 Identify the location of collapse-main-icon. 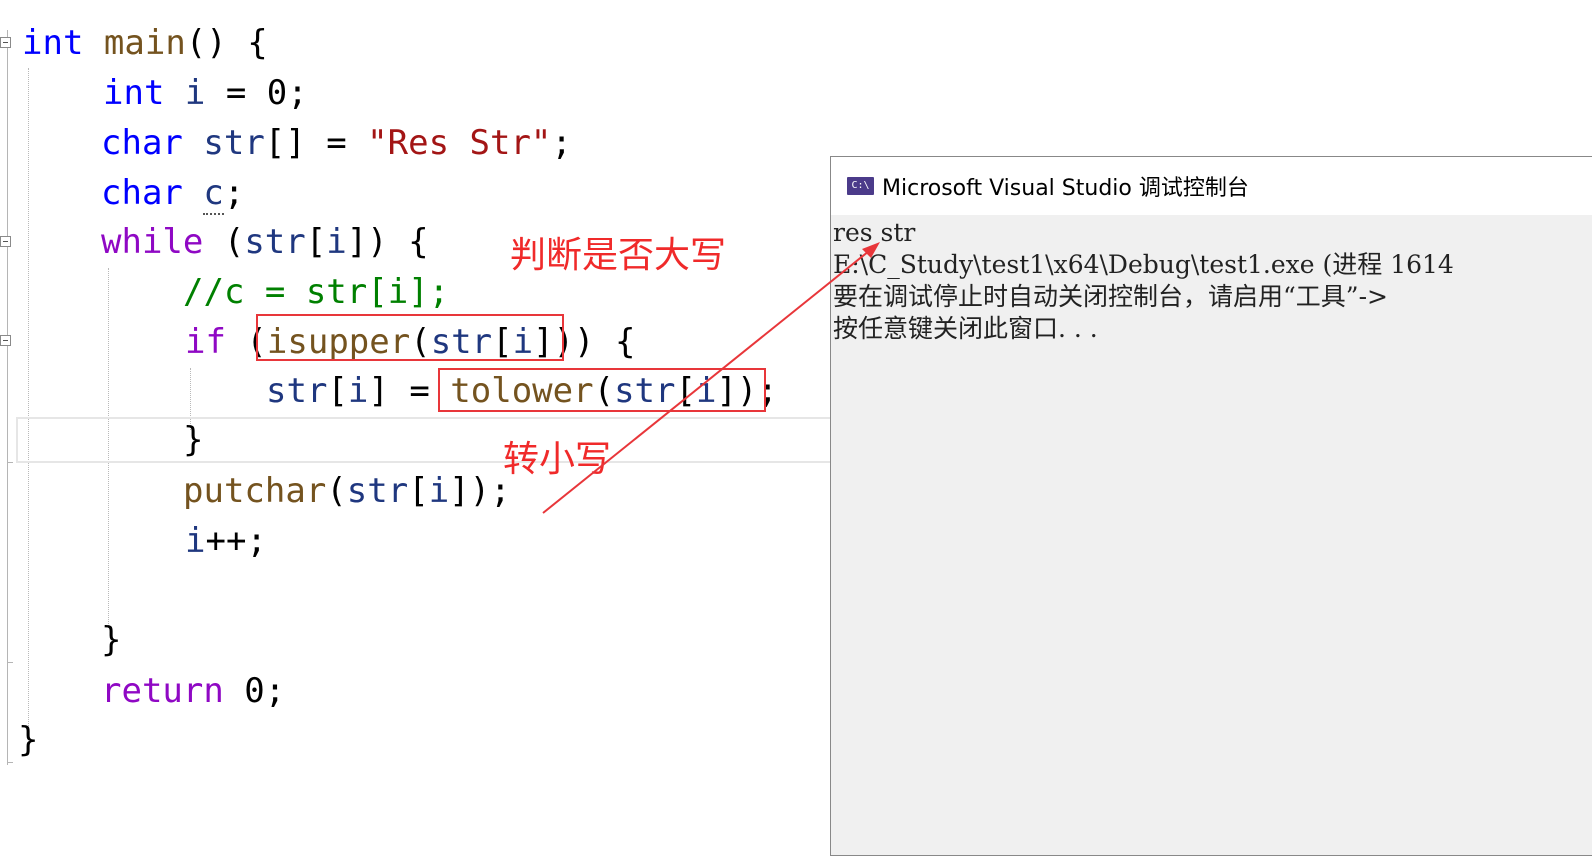
(5, 42).